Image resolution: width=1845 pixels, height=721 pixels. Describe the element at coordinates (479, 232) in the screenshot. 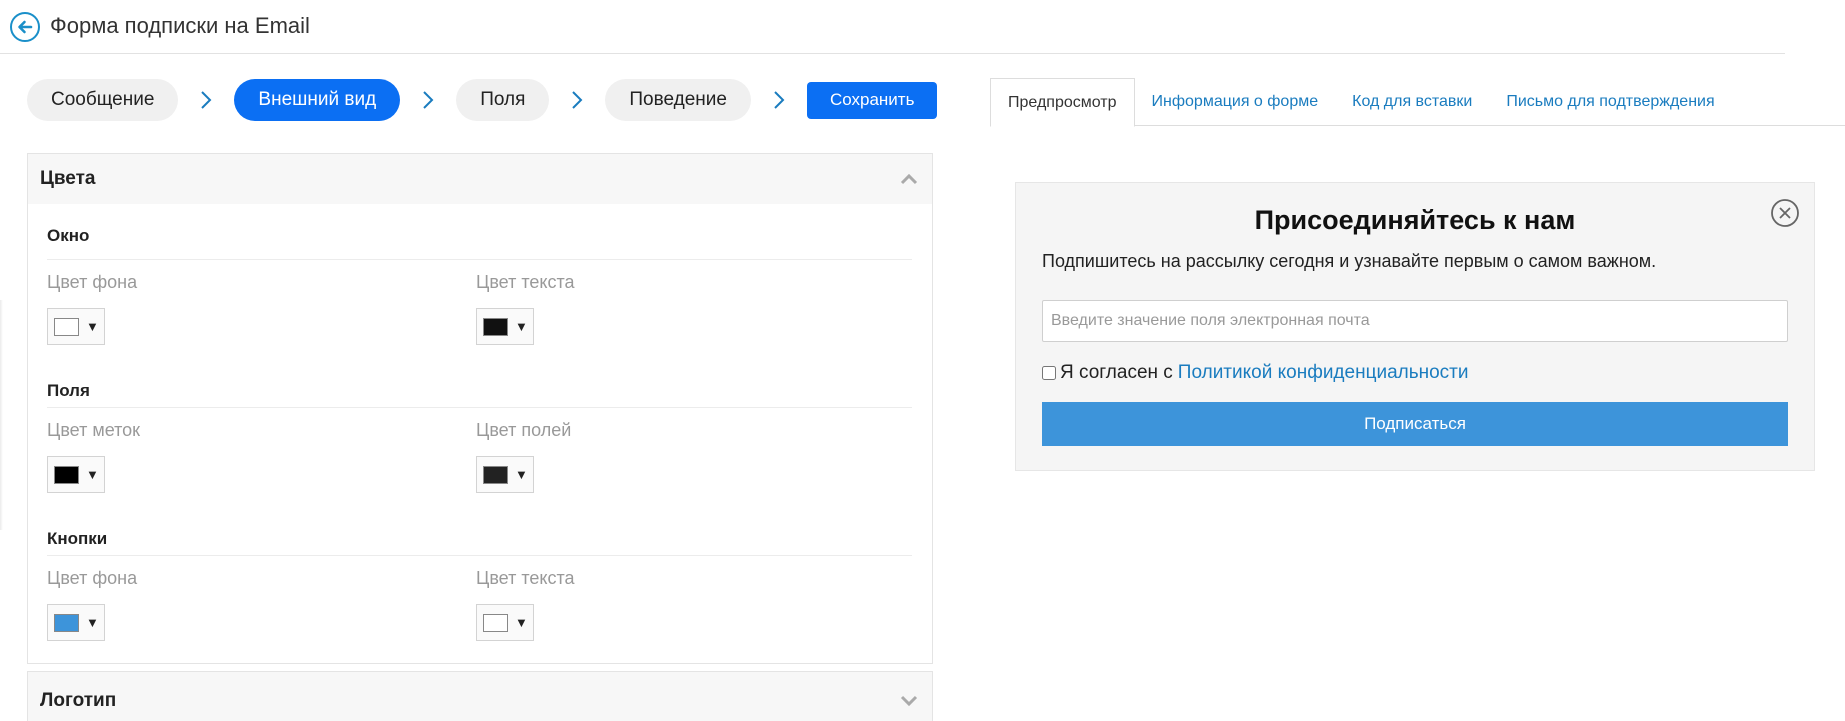

I see `section-title-window: Окно` at that location.